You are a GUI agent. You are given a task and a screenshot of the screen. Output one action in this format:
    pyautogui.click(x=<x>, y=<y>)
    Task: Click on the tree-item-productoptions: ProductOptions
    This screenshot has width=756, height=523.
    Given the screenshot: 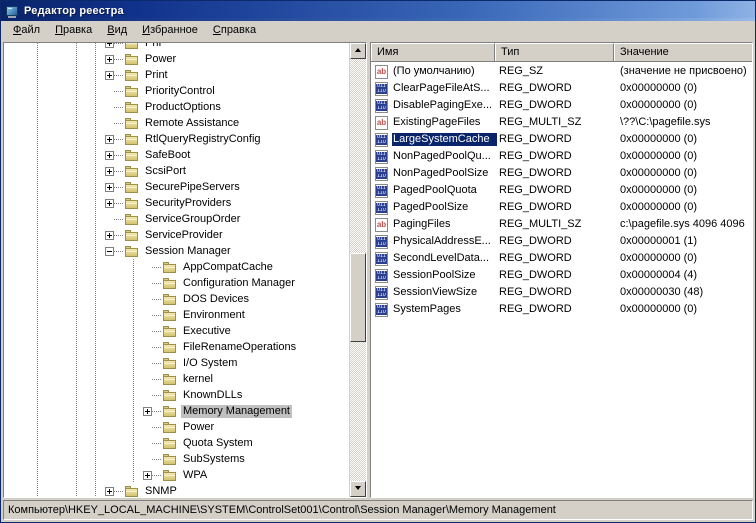 What is the action you would take?
    pyautogui.click(x=176, y=107)
    